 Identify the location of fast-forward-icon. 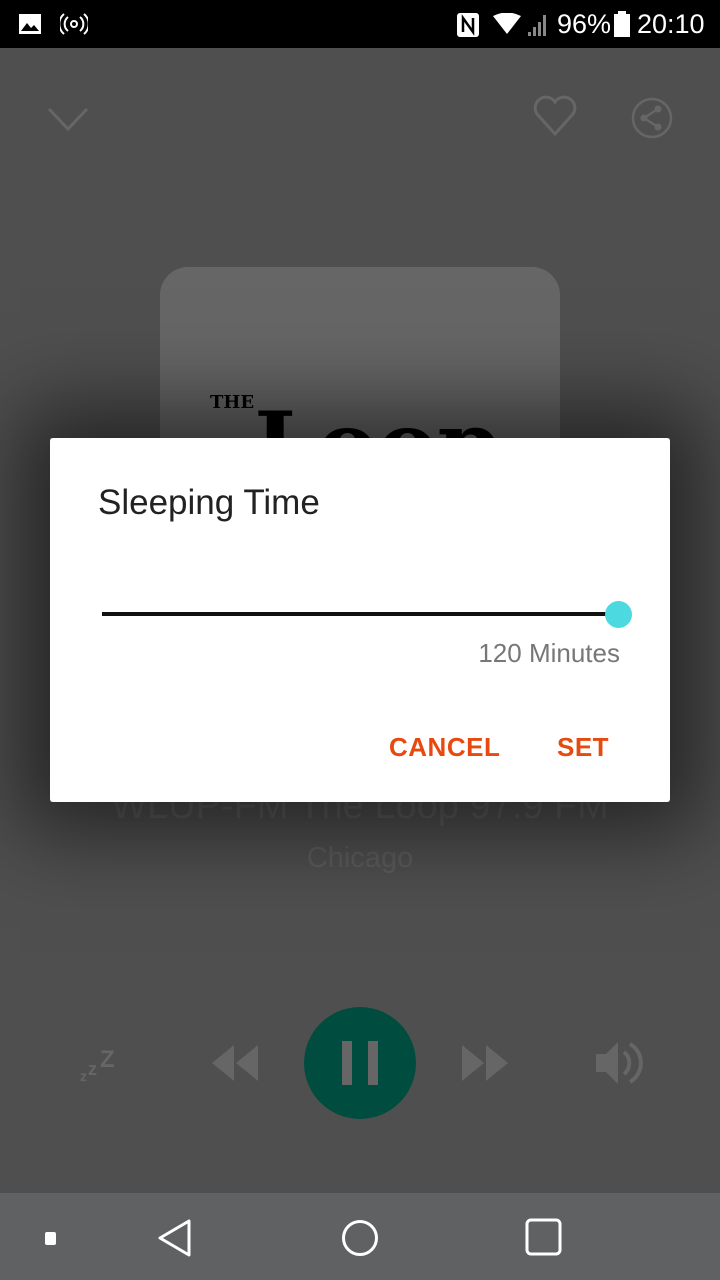
(485, 1063).